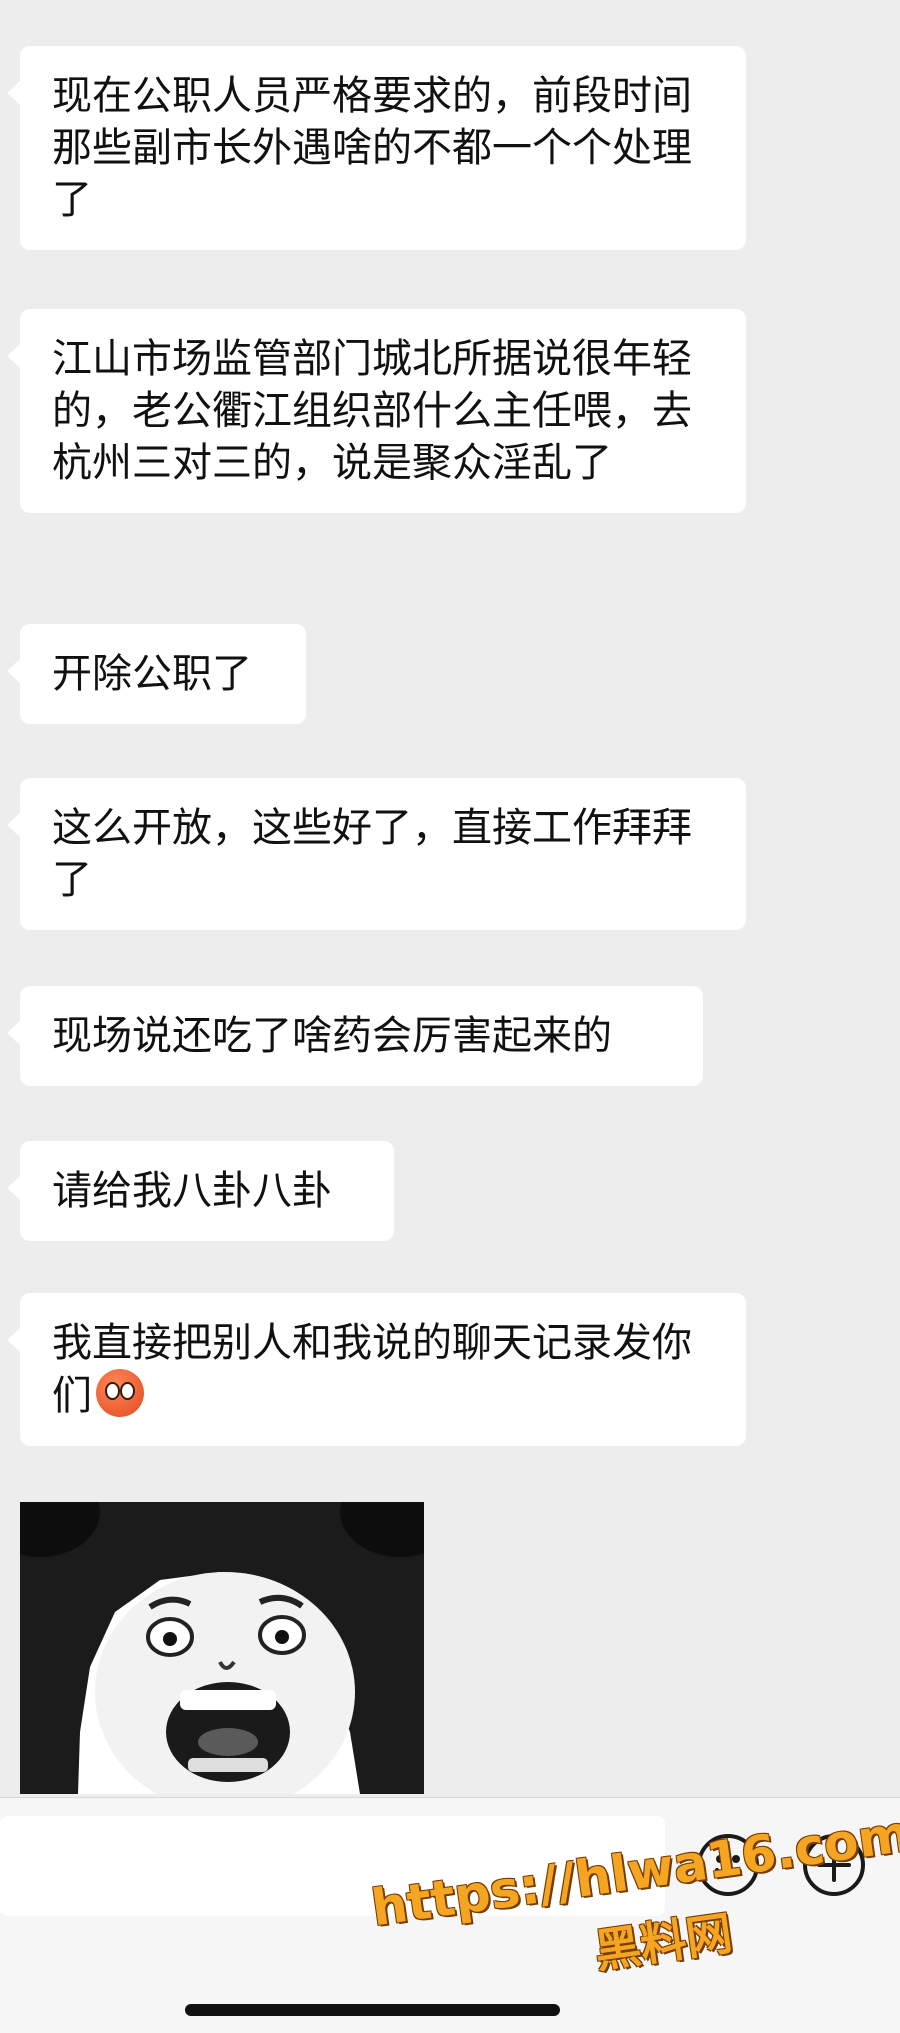 The image size is (900, 2033). I want to click on message-3: 开除公职了, so click(156, 674).